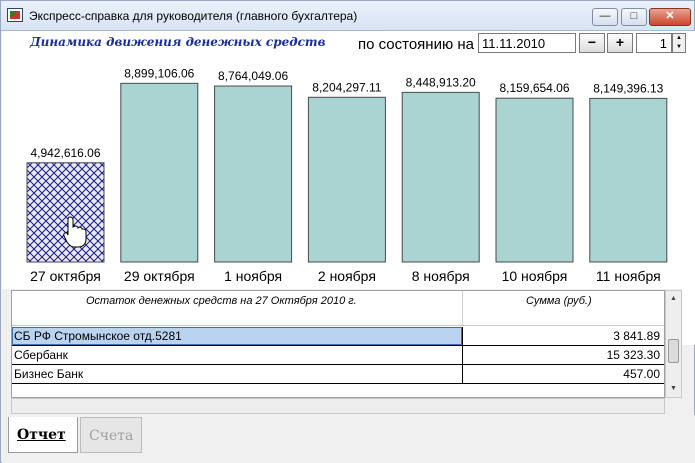 The image size is (695, 463). Describe the element at coordinates (462, 308) in the screenshot. I see `header-divider` at that location.